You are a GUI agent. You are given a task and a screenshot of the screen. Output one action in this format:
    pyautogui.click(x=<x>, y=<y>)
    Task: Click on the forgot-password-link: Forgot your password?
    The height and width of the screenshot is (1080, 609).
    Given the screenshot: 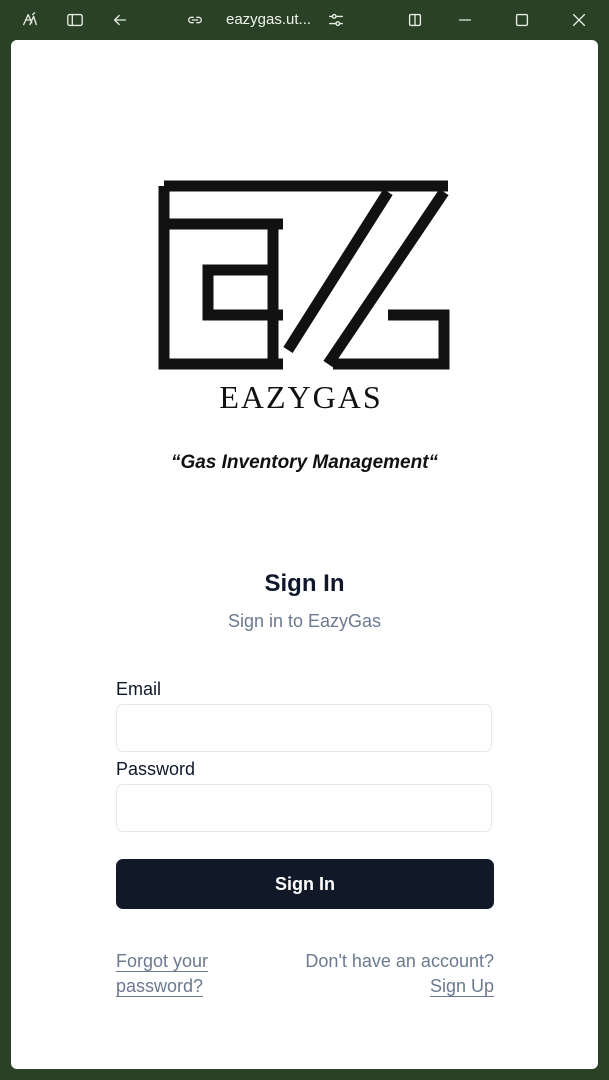 What is the action you would take?
    pyautogui.click(x=162, y=974)
    